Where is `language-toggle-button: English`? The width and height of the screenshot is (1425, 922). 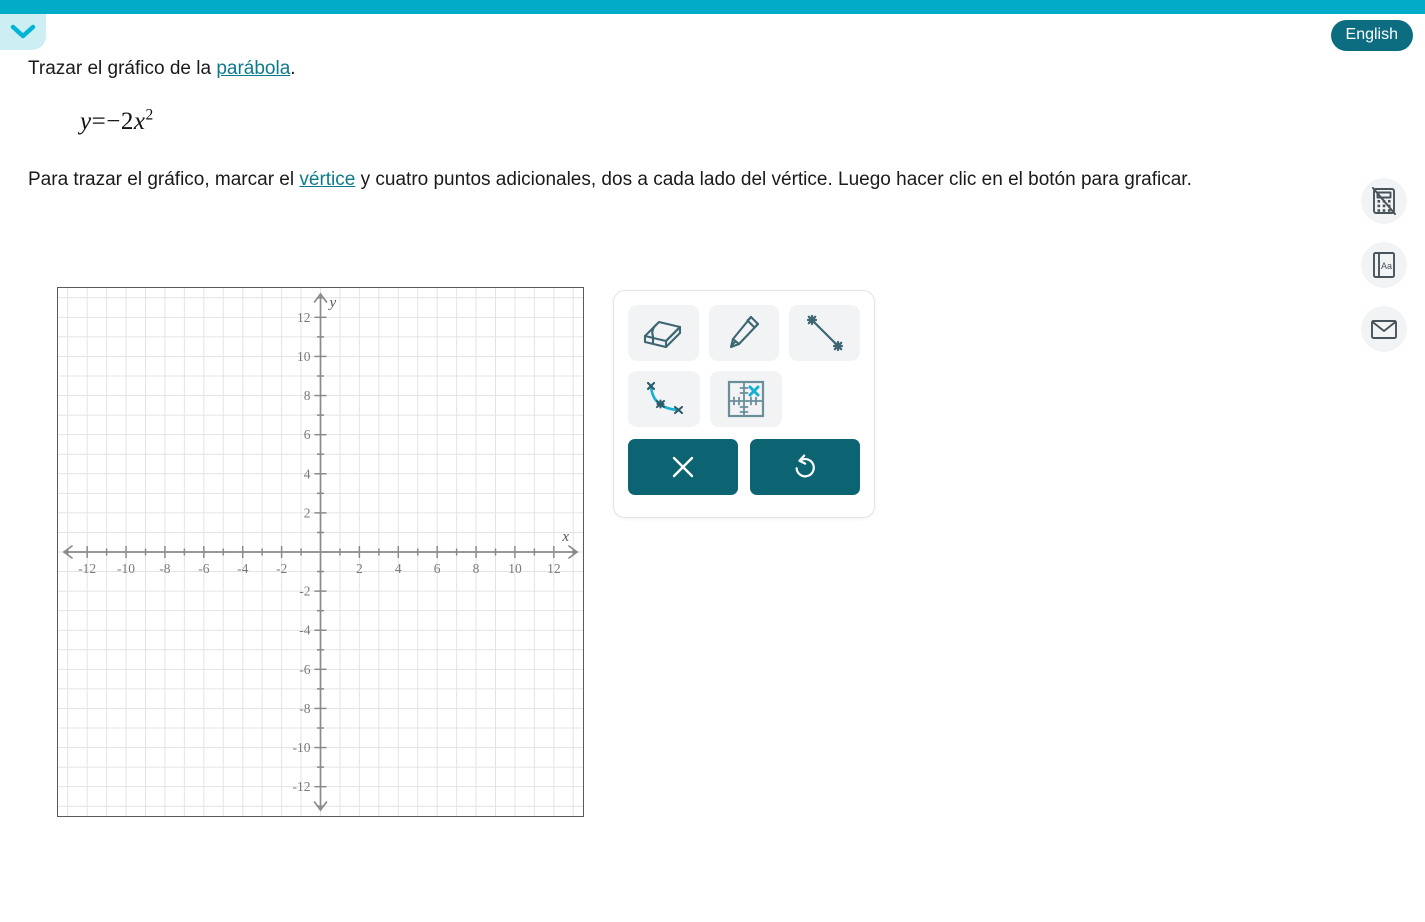
language-toggle-button: English is located at coordinates (1371, 35).